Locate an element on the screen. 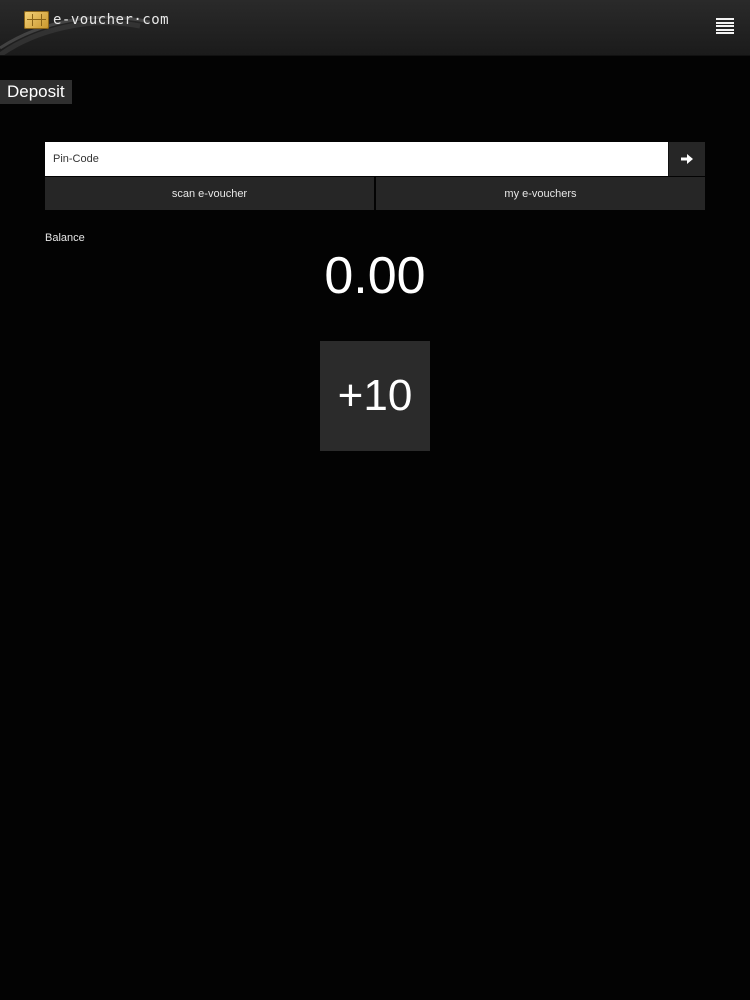 The height and width of the screenshot is (1000, 750). pin-code-input is located at coordinates (356, 159).